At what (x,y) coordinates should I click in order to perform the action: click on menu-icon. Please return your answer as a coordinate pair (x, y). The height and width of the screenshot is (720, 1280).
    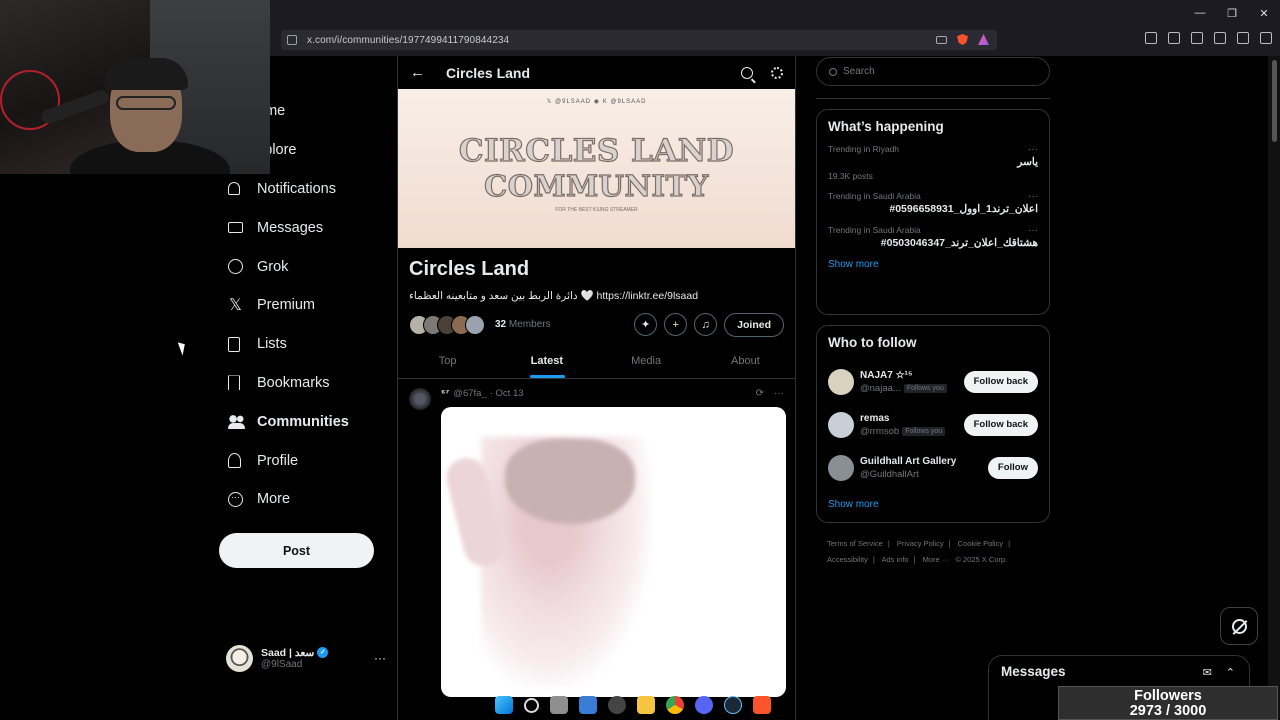
    Looking at the image, I should click on (1266, 38).